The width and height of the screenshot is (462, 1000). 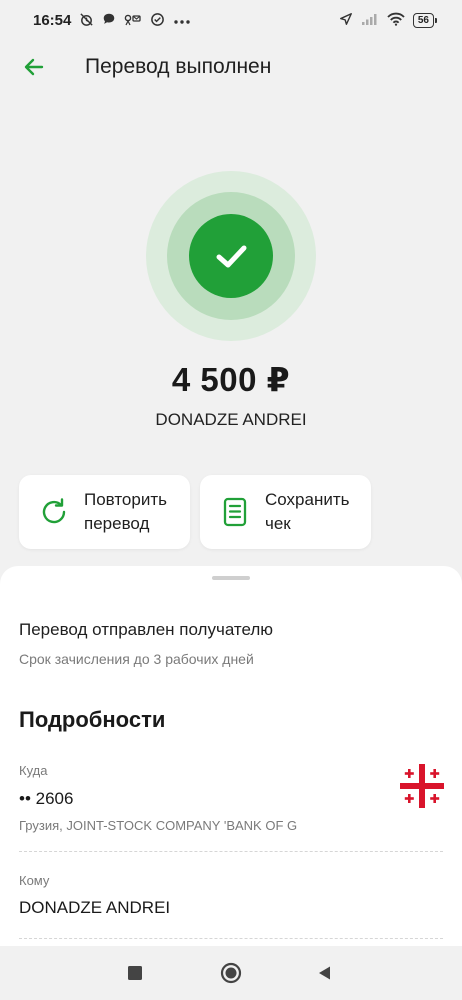 I want to click on back-triangle-icon, so click(x=324, y=973).